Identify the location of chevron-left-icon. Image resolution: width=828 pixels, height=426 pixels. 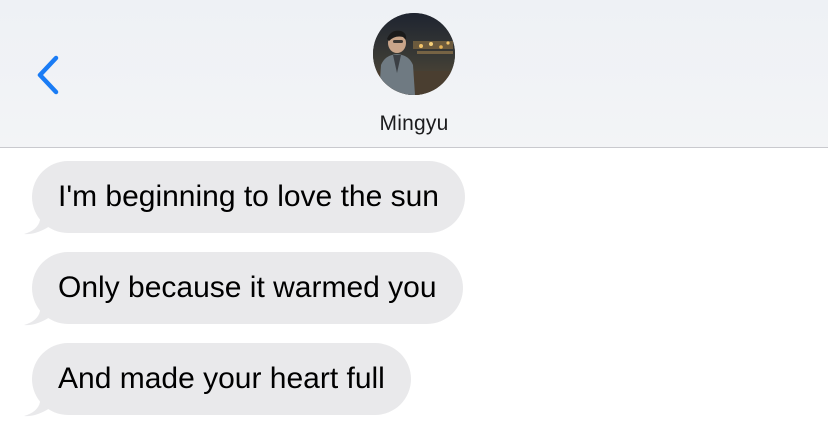
(48, 75).